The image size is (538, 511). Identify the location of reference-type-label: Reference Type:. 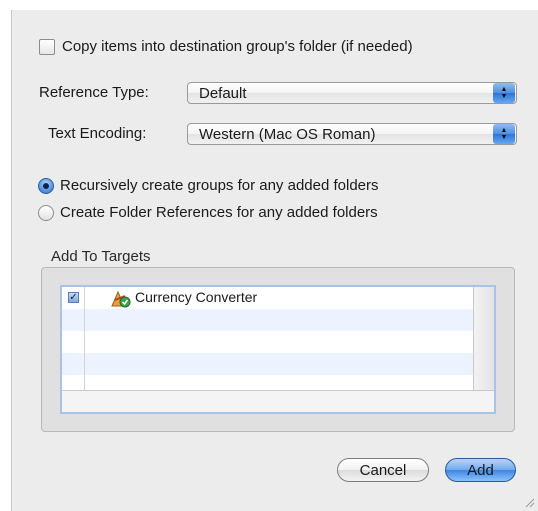
(94, 92).